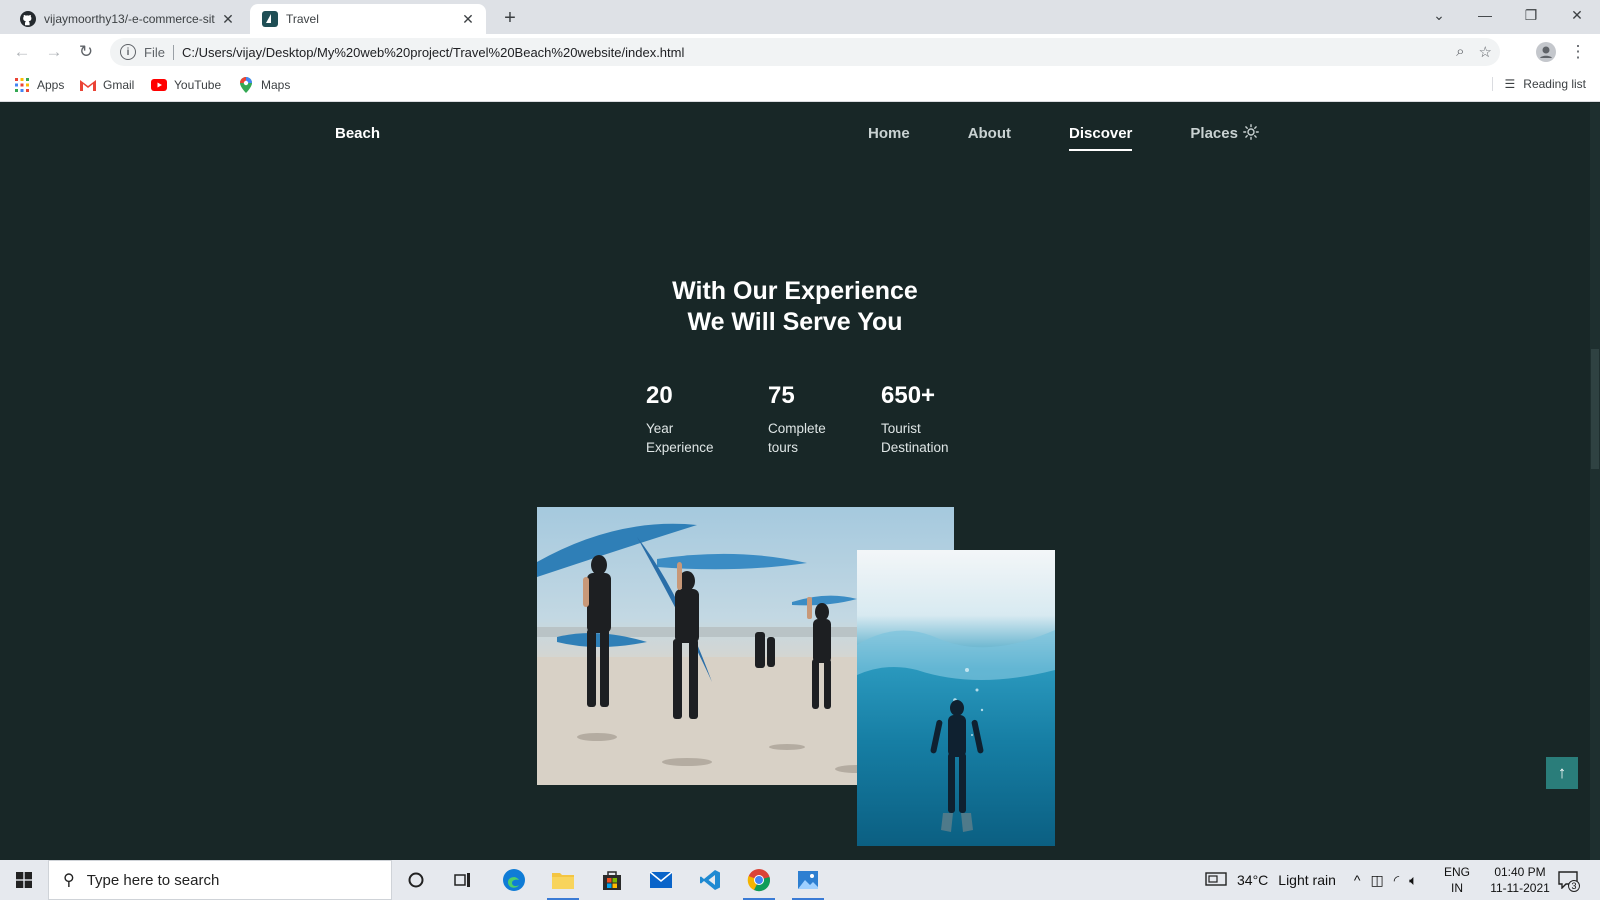 The image size is (1600, 900). What do you see at coordinates (1216, 880) in the screenshot?
I see `weather-icon` at bounding box center [1216, 880].